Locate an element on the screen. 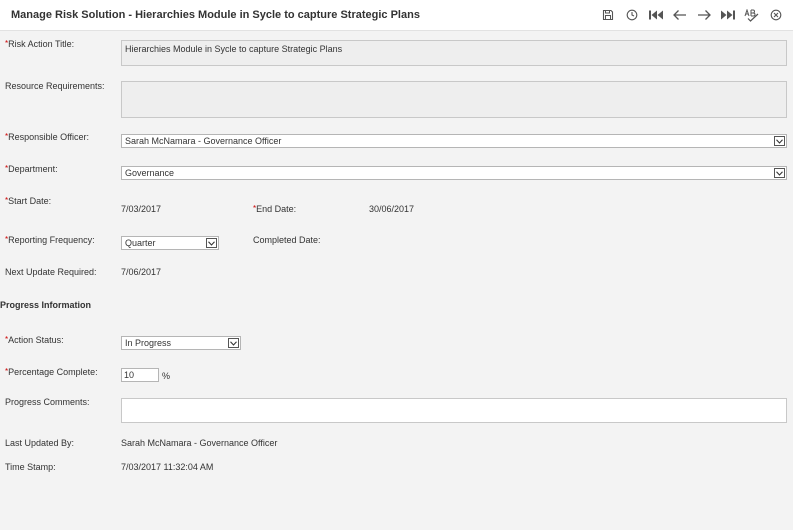 This screenshot has height=530, width=793. next-update-required-label: Next Update Required: is located at coordinates (51, 272).